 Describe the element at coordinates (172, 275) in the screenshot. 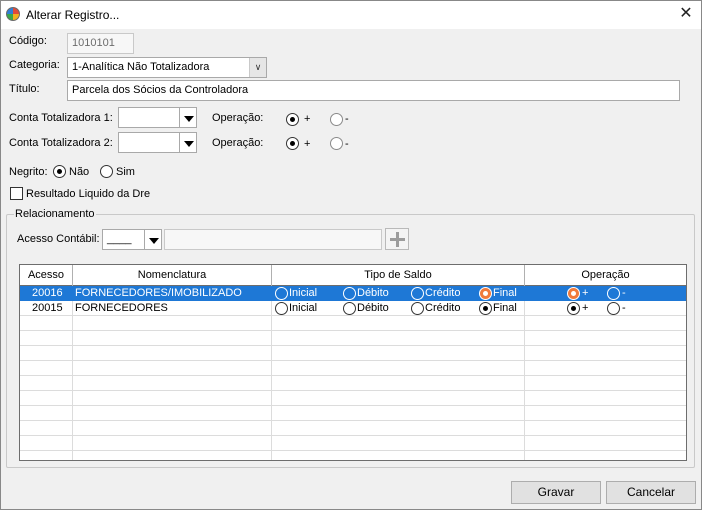

I see `col-header-nomenclatura: Nomenclatura` at that location.